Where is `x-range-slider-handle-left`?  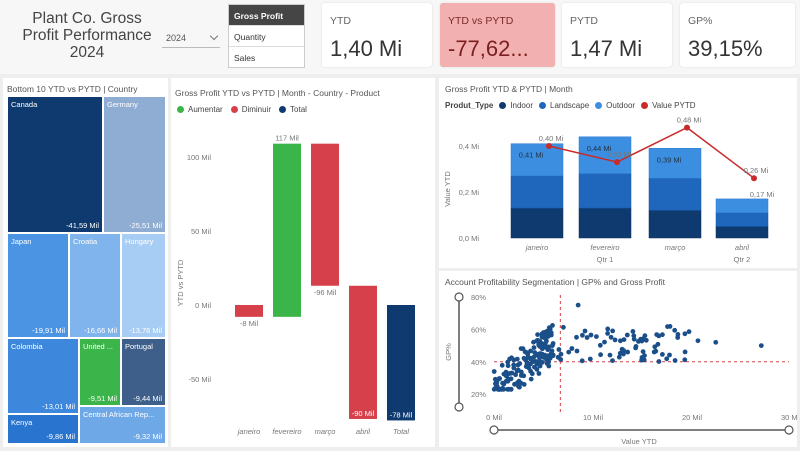 x-range-slider-handle-left is located at coordinates (494, 430).